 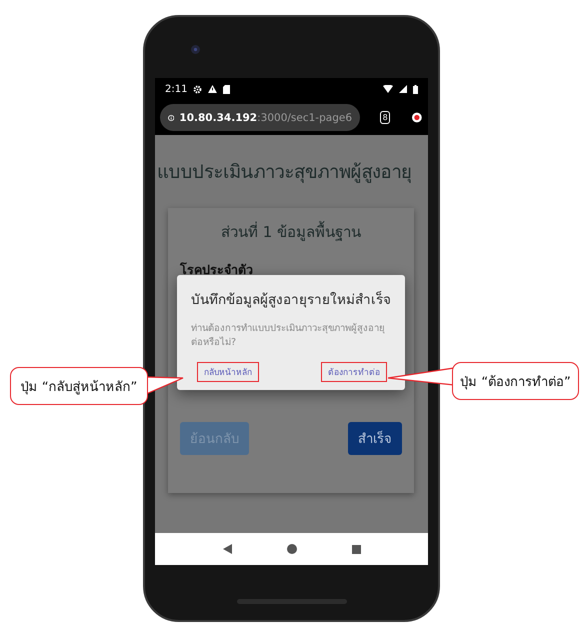 I want to click on signal-icon, so click(x=403, y=89).